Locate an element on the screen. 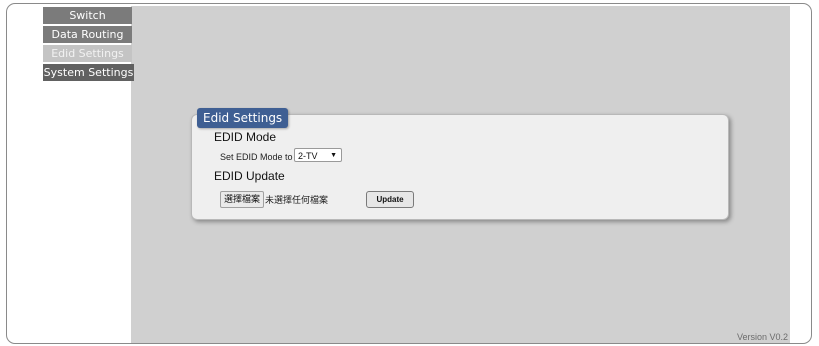  dropdown-arrow-icon: ▼ is located at coordinates (333, 155).